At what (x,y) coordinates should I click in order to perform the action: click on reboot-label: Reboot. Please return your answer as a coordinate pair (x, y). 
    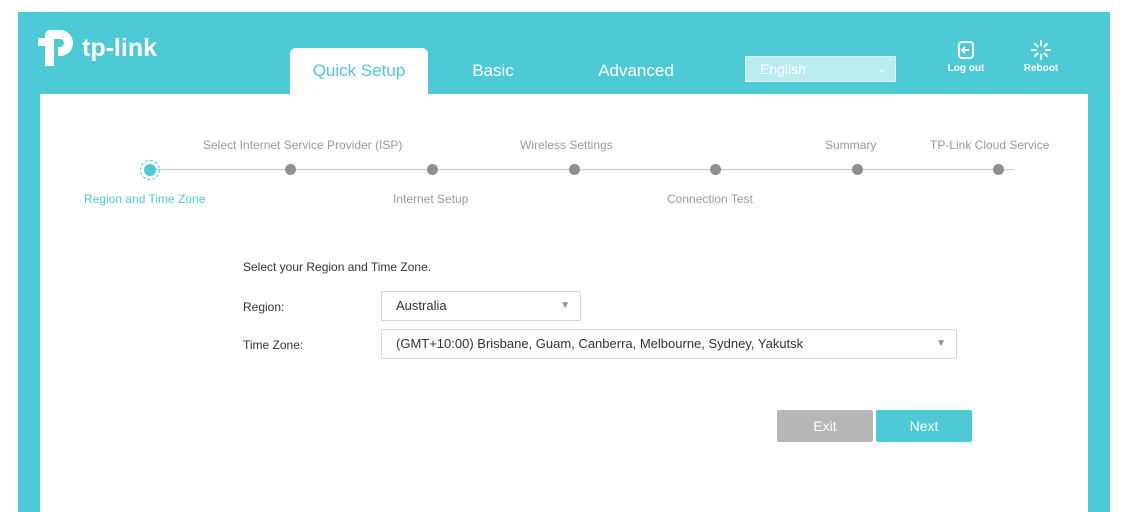
    Looking at the image, I should click on (1041, 68).